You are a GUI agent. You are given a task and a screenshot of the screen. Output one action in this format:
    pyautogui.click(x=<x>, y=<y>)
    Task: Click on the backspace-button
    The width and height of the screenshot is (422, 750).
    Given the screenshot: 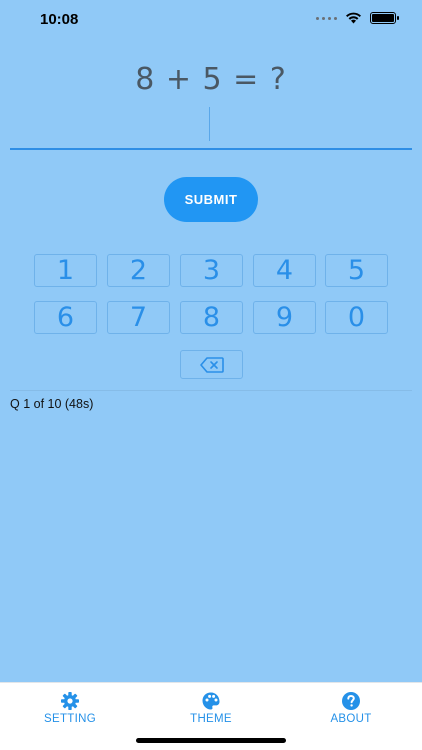 What is the action you would take?
    pyautogui.click(x=211, y=364)
    